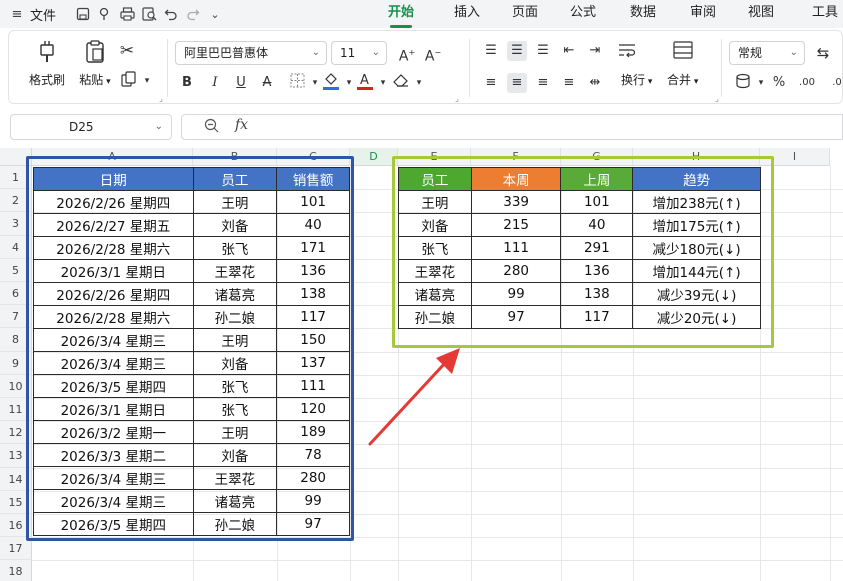 This screenshot has width=843, height=581. I want to click on undo-icon, so click(171, 14).